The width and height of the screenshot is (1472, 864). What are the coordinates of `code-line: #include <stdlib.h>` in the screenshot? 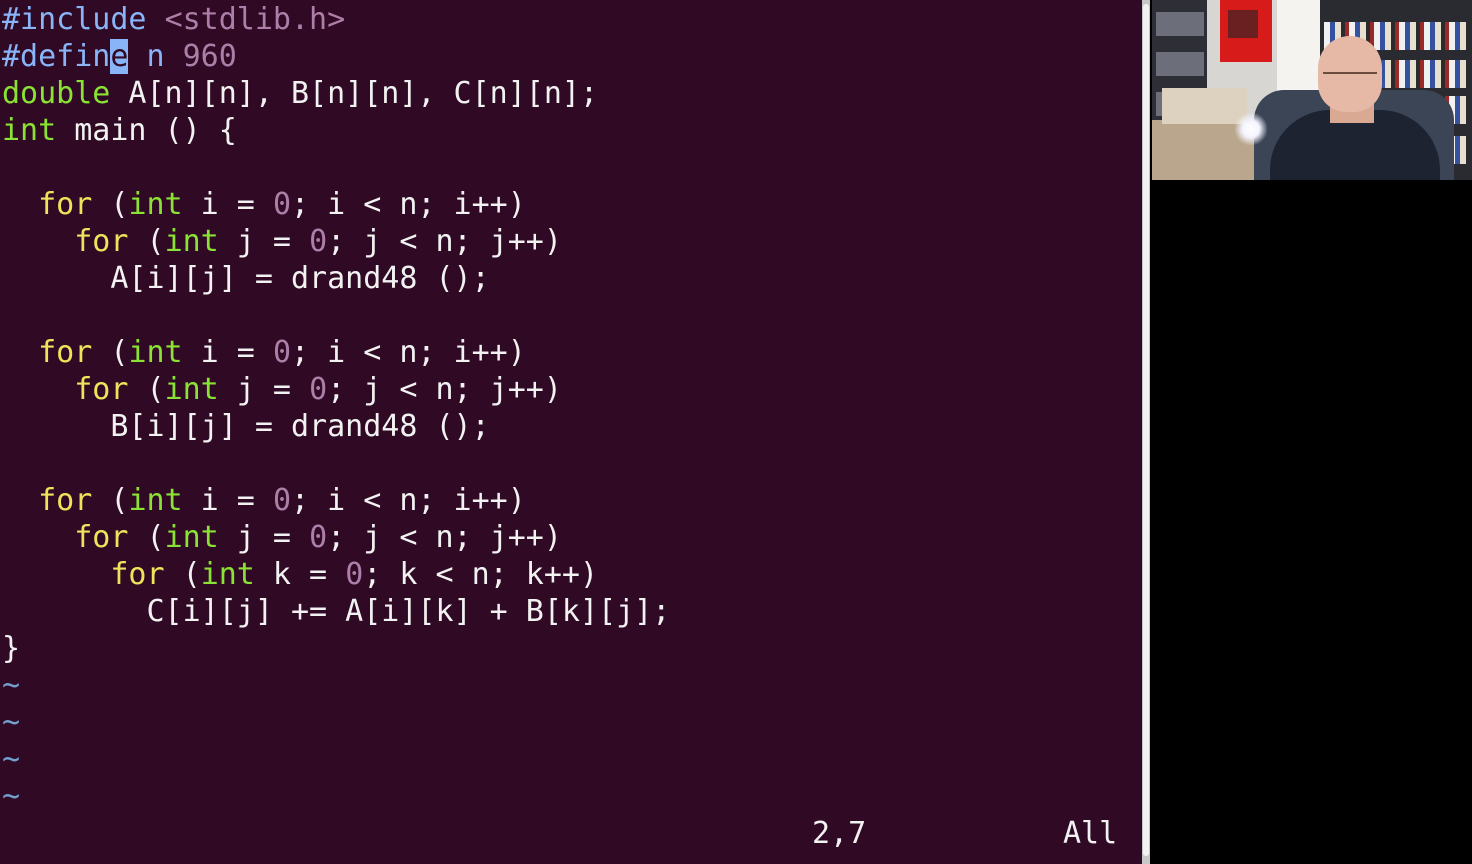 It's located at (173, 19).